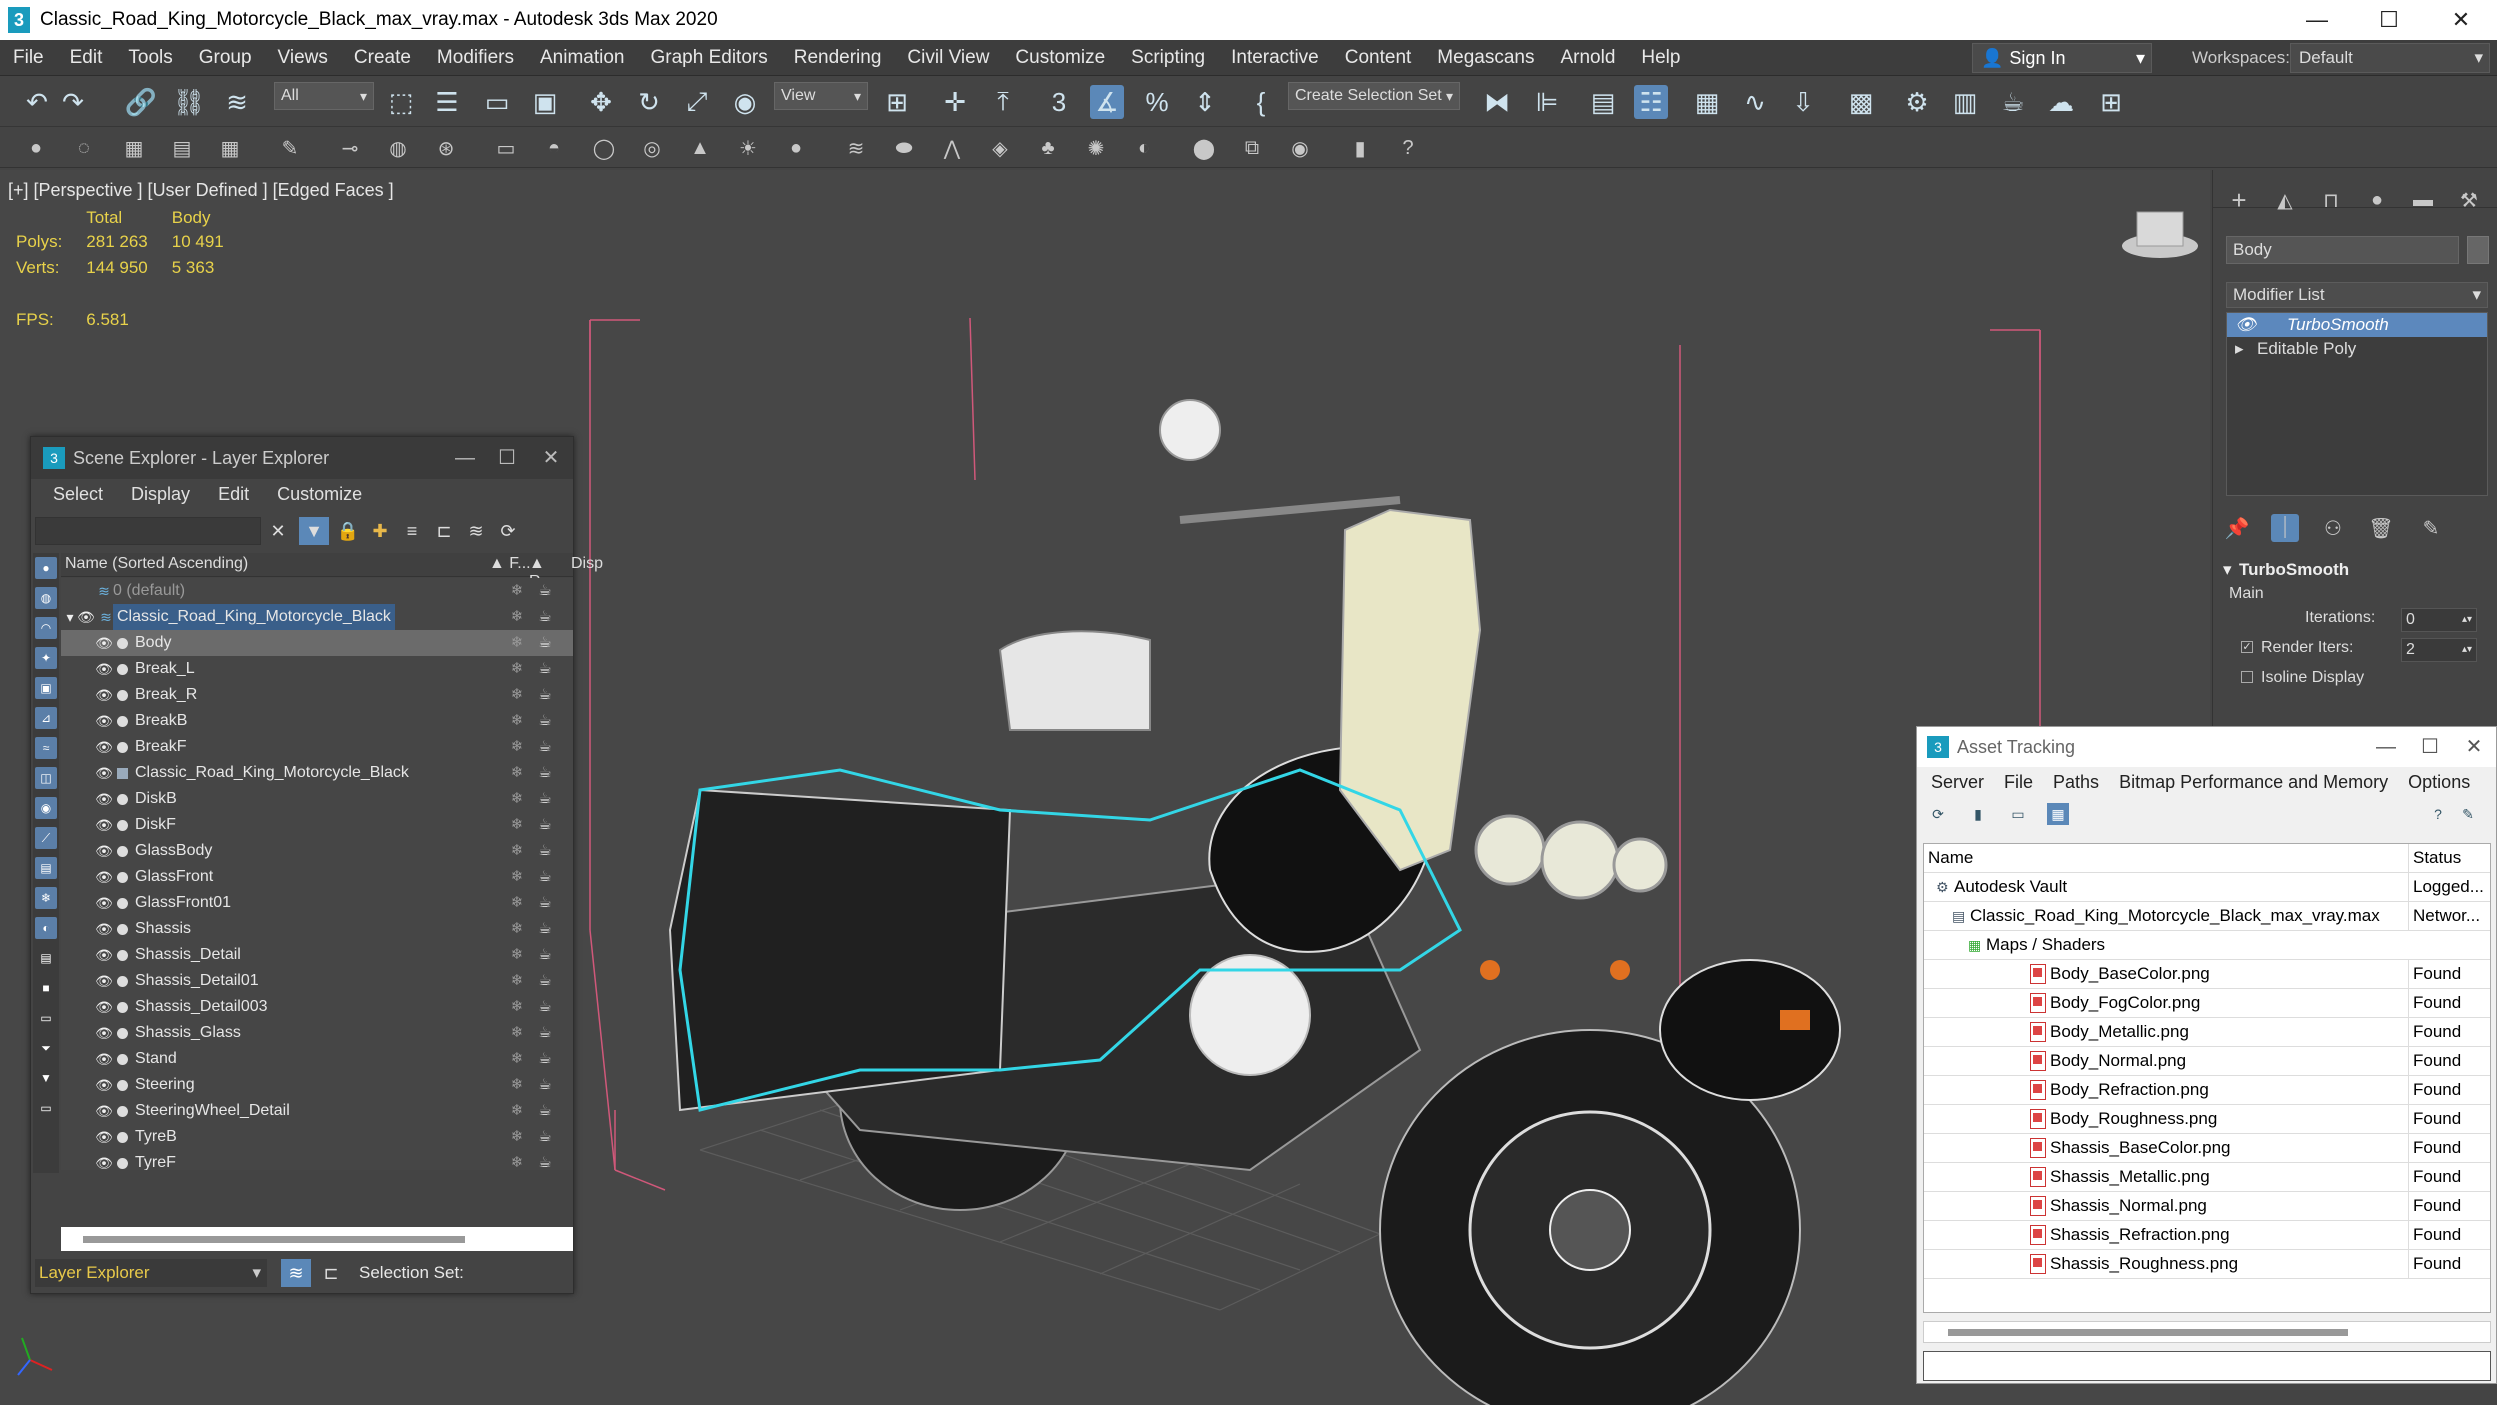 The height and width of the screenshot is (1405, 2497). Describe the element at coordinates (2377, 200) in the screenshot. I see `motion-tab-icon: ●` at that location.